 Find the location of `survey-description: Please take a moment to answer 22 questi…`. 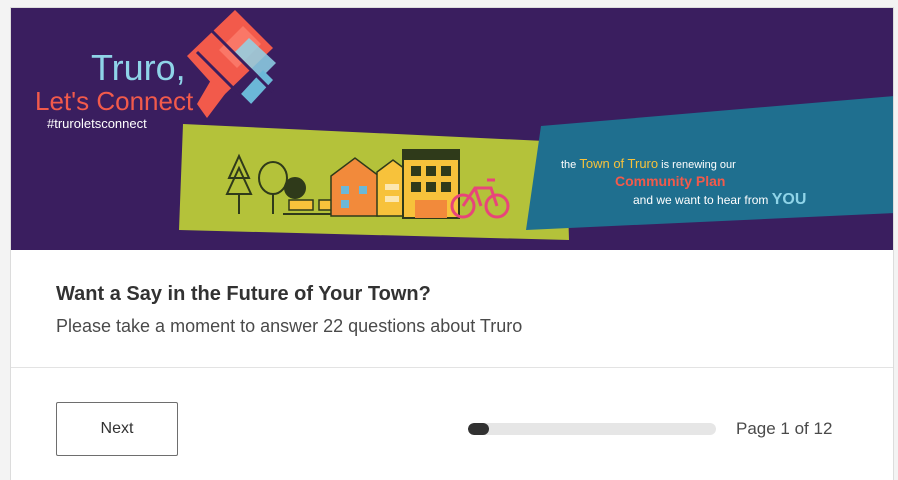

survey-description: Please take a moment to answer 22 questi… is located at coordinates (289, 326).